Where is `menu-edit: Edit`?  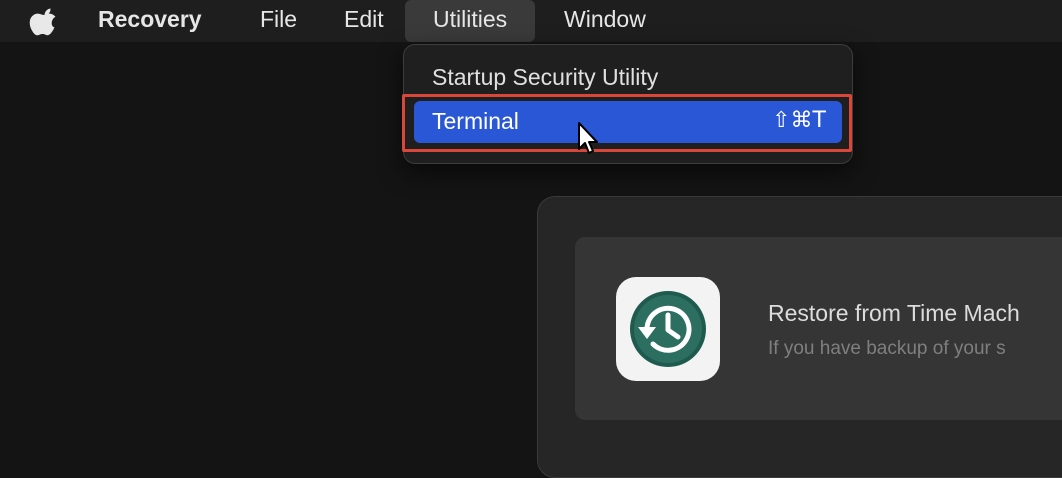 menu-edit: Edit is located at coordinates (364, 21).